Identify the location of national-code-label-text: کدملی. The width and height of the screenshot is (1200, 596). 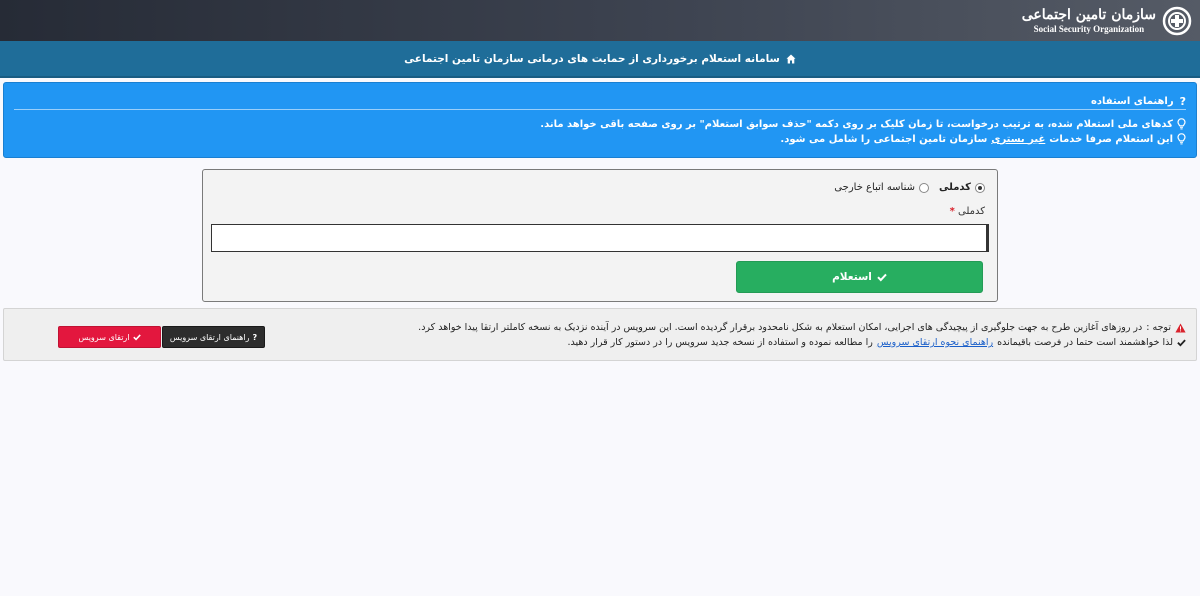
(971, 211).